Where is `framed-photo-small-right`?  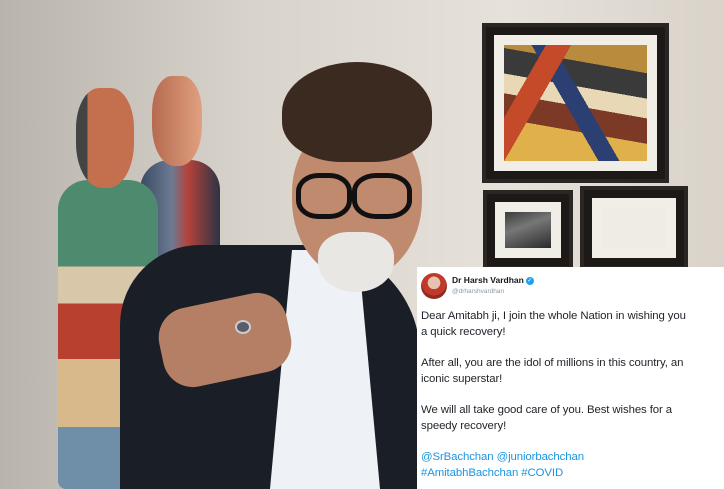 framed-photo-small-right is located at coordinates (634, 228).